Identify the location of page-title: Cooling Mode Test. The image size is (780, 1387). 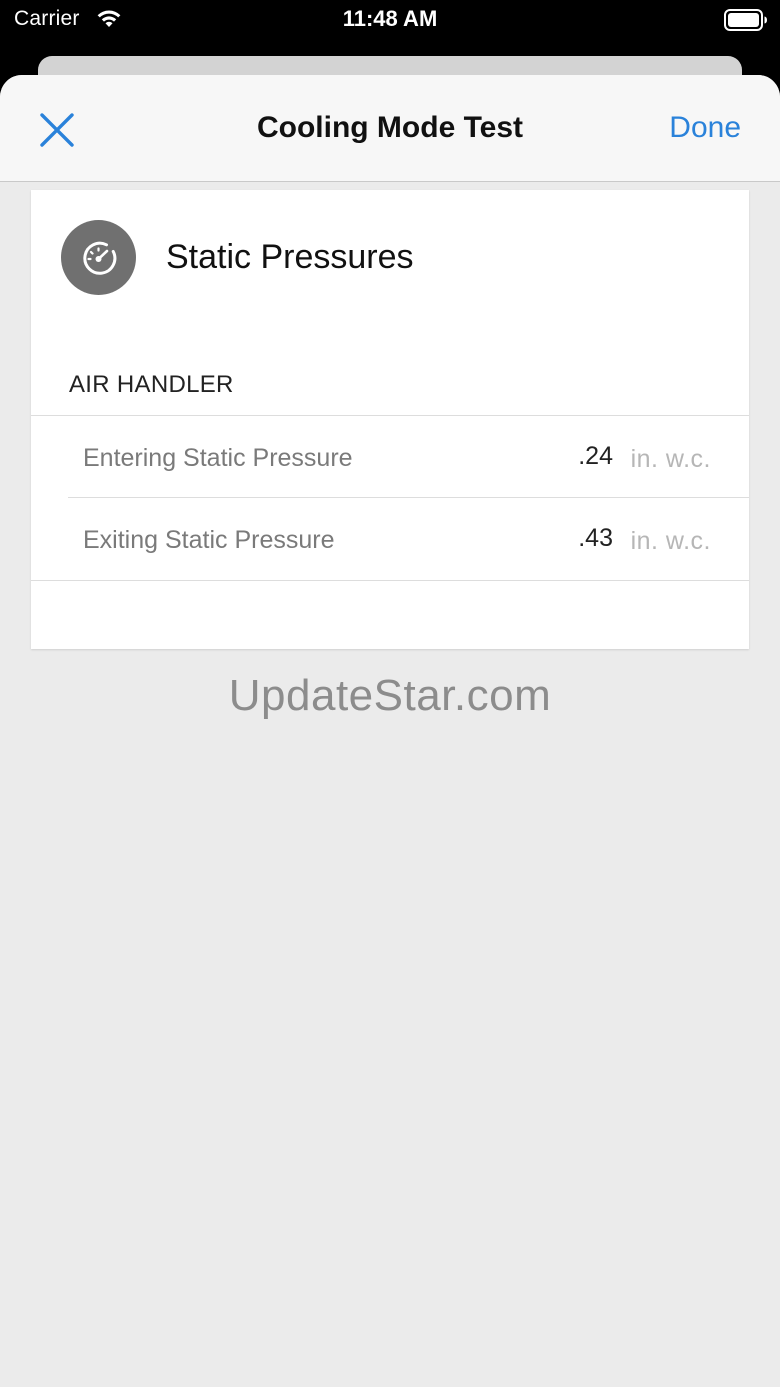
(390, 127).